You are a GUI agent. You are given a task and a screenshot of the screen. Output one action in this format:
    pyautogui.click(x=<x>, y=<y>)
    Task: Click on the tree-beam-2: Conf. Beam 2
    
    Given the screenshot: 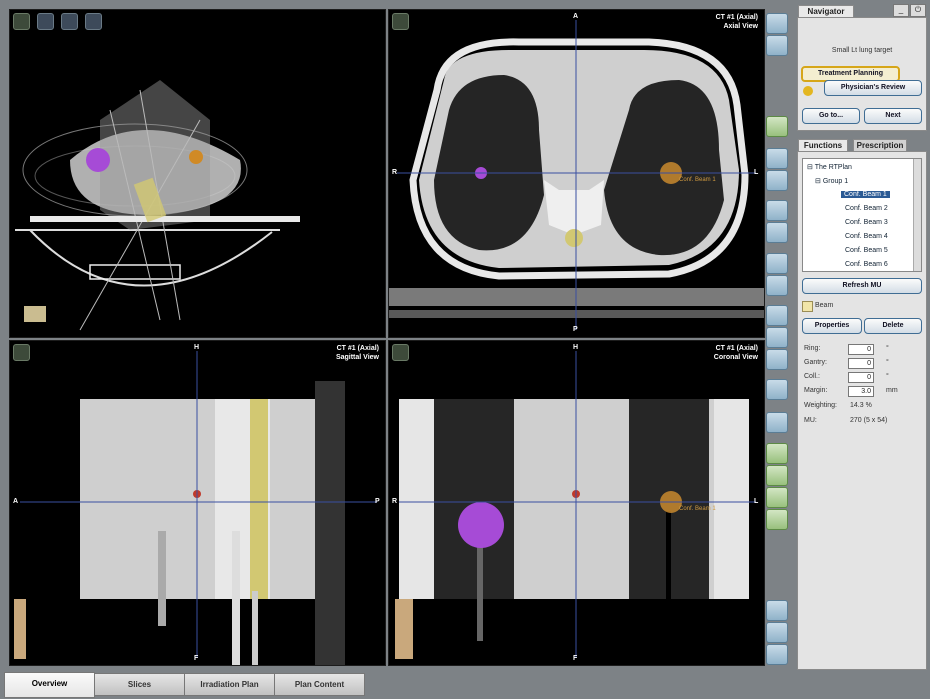 What is the action you would take?
    pyautogui.click(x=866, y=208)
    